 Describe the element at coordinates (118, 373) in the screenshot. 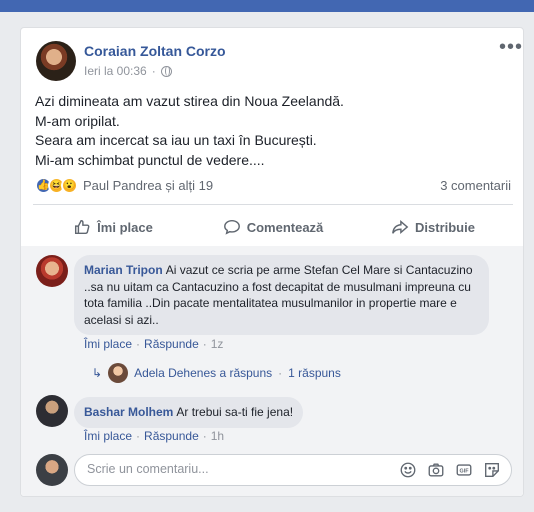

I see `reply-author-avatar` at that location.